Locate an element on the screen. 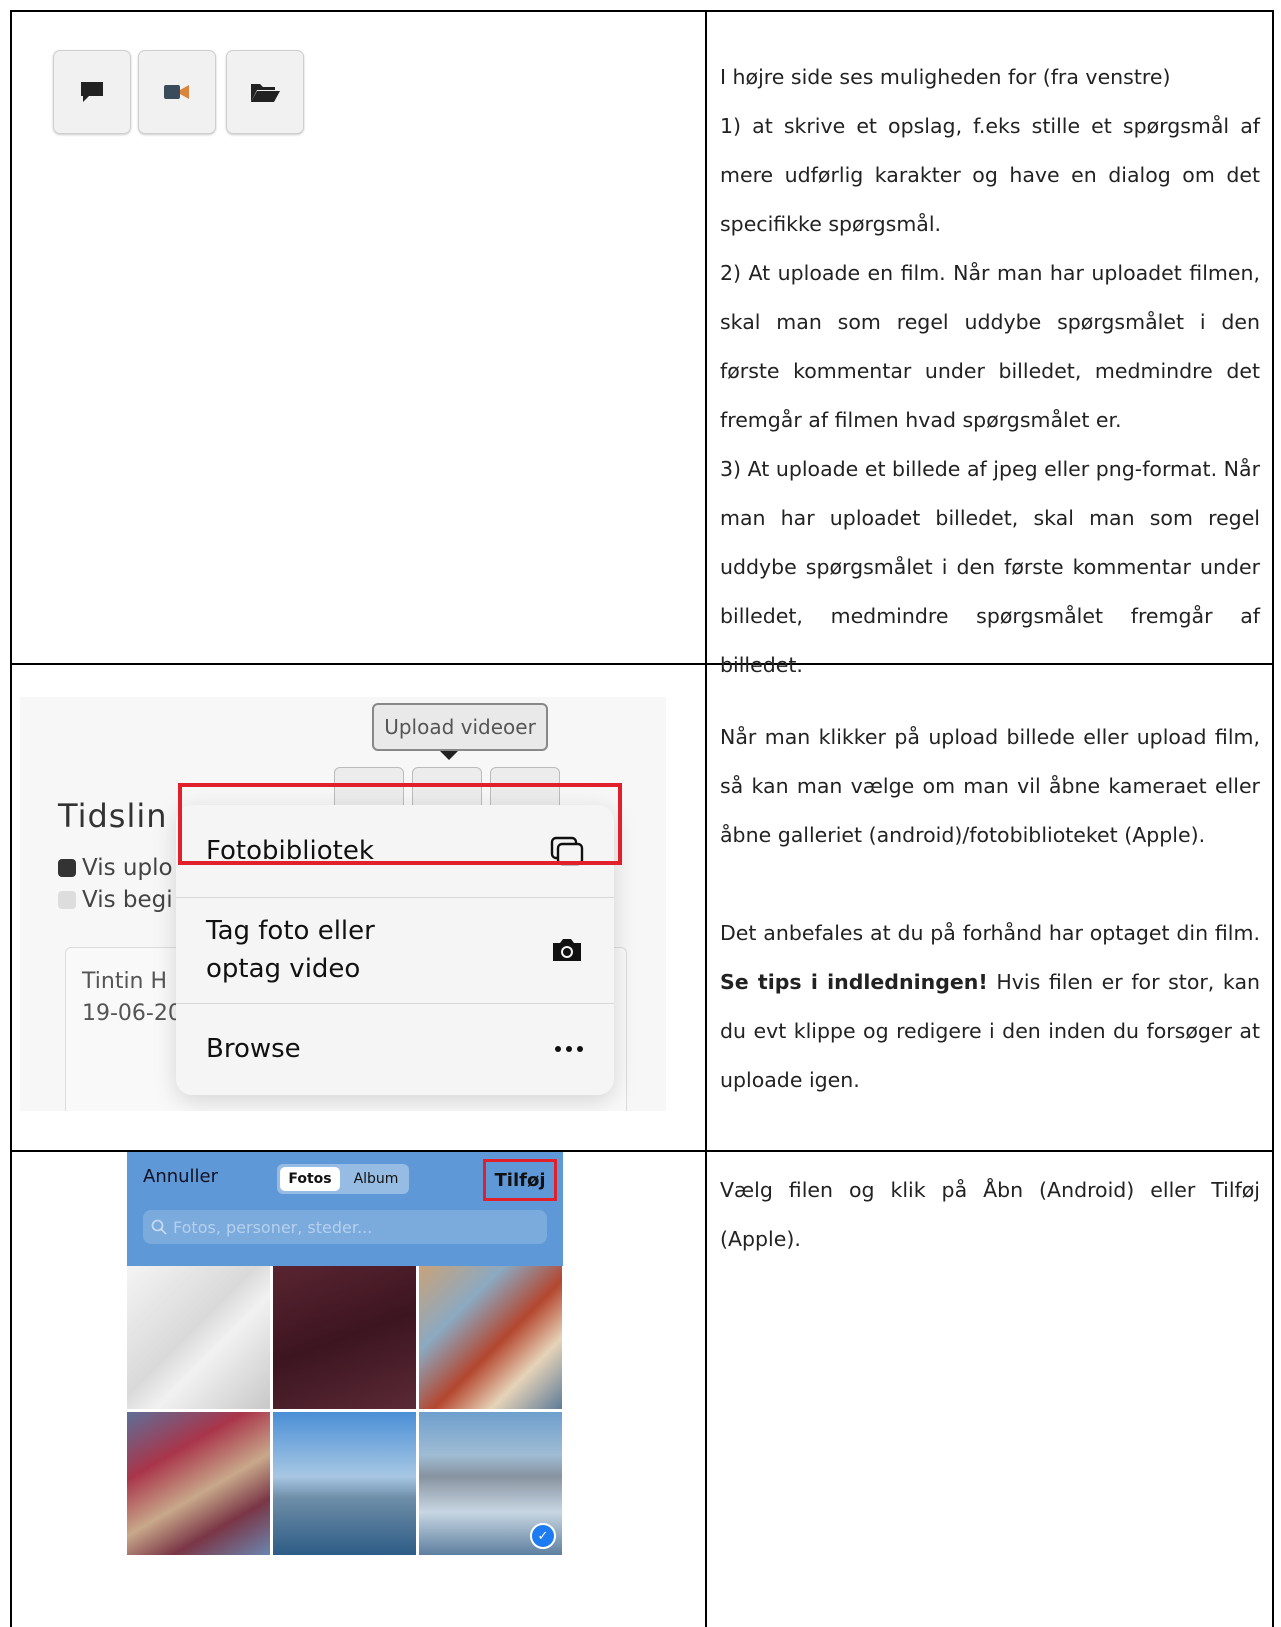 Image resolution: width=1281 pixels, height=1627 pixels. tooltip-arrow is located at coordinates (449, 755).